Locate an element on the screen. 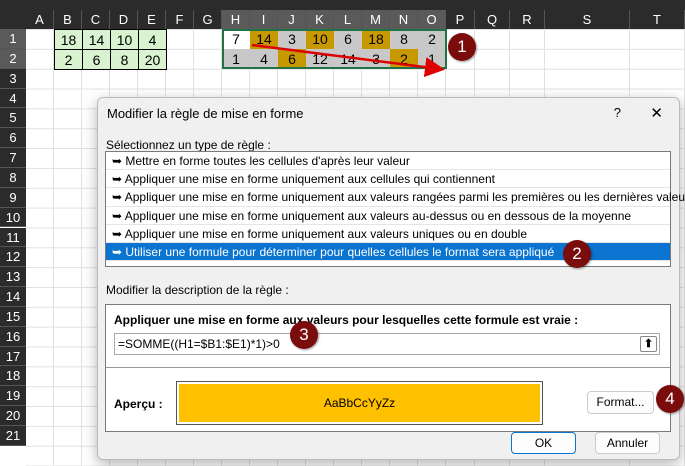 The image size is (685, 466). step-badge-4: 4 is located at coordinates (670, 399).